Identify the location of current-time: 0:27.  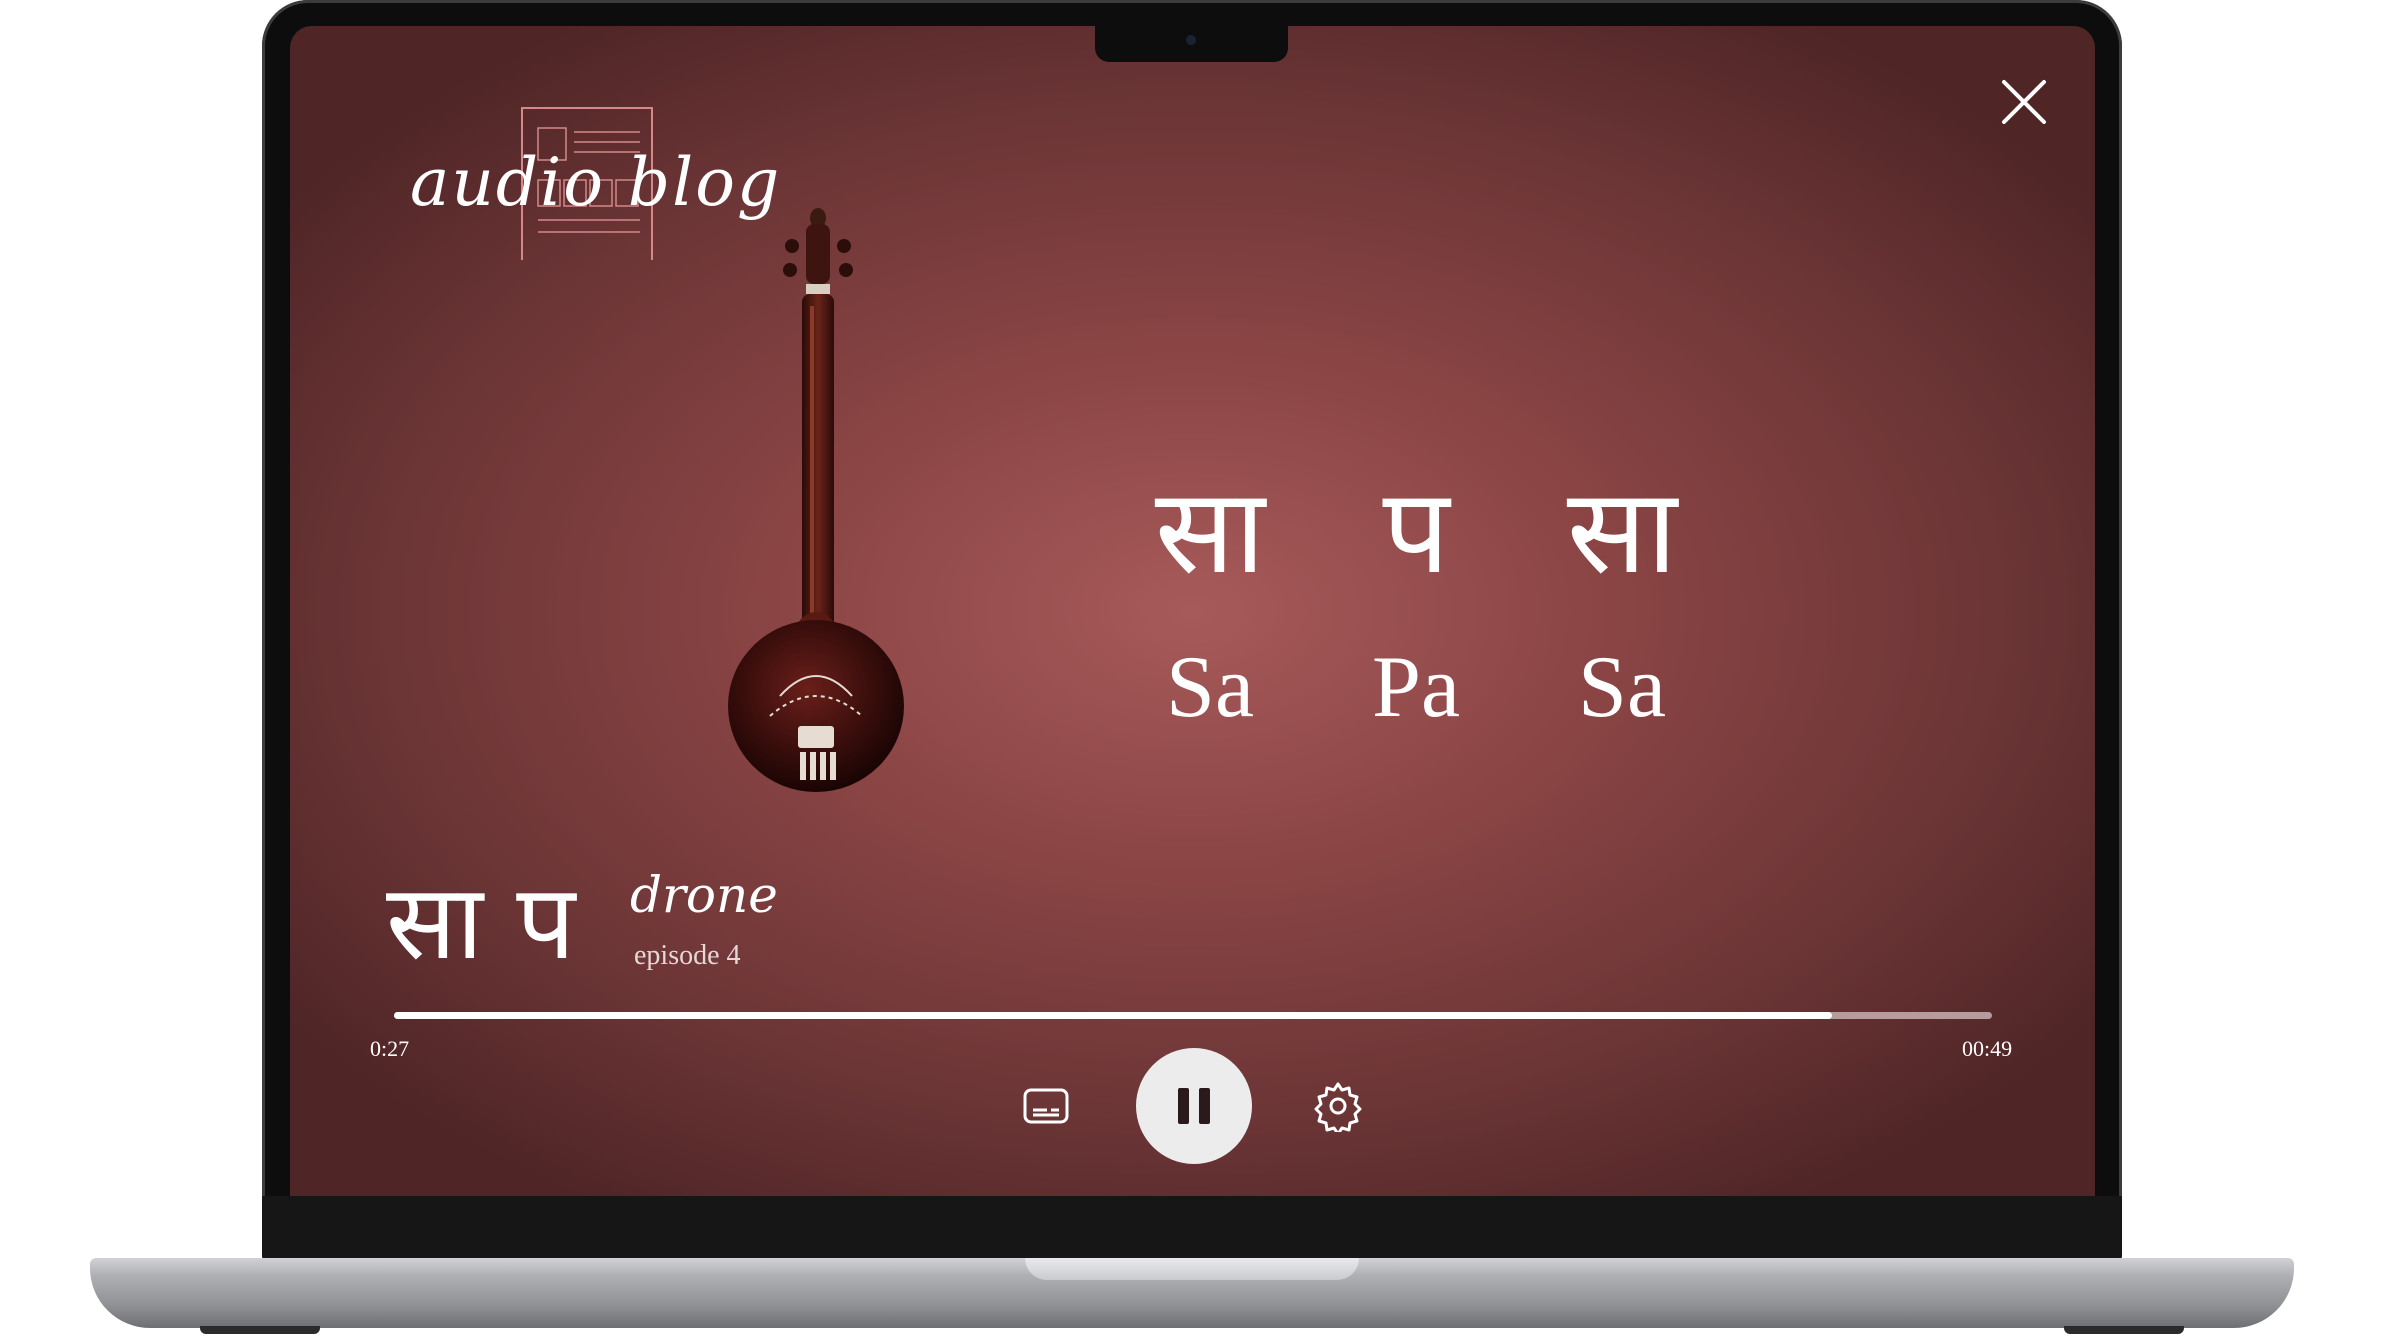
(390, 1048).